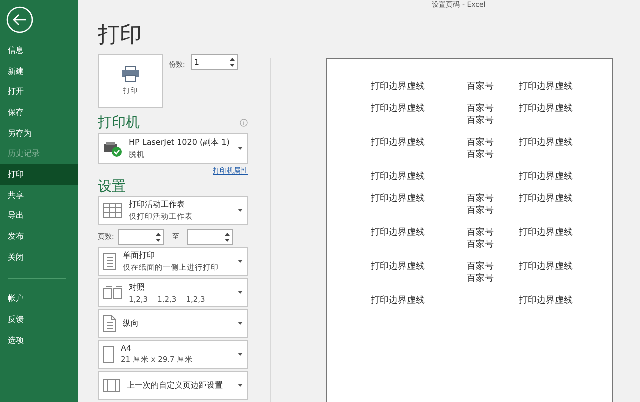 The image size is (640, 402). Describe the element at coordinates (173, 323) in the screenshot. I see `settings-dropdown: 纵向` at that location.